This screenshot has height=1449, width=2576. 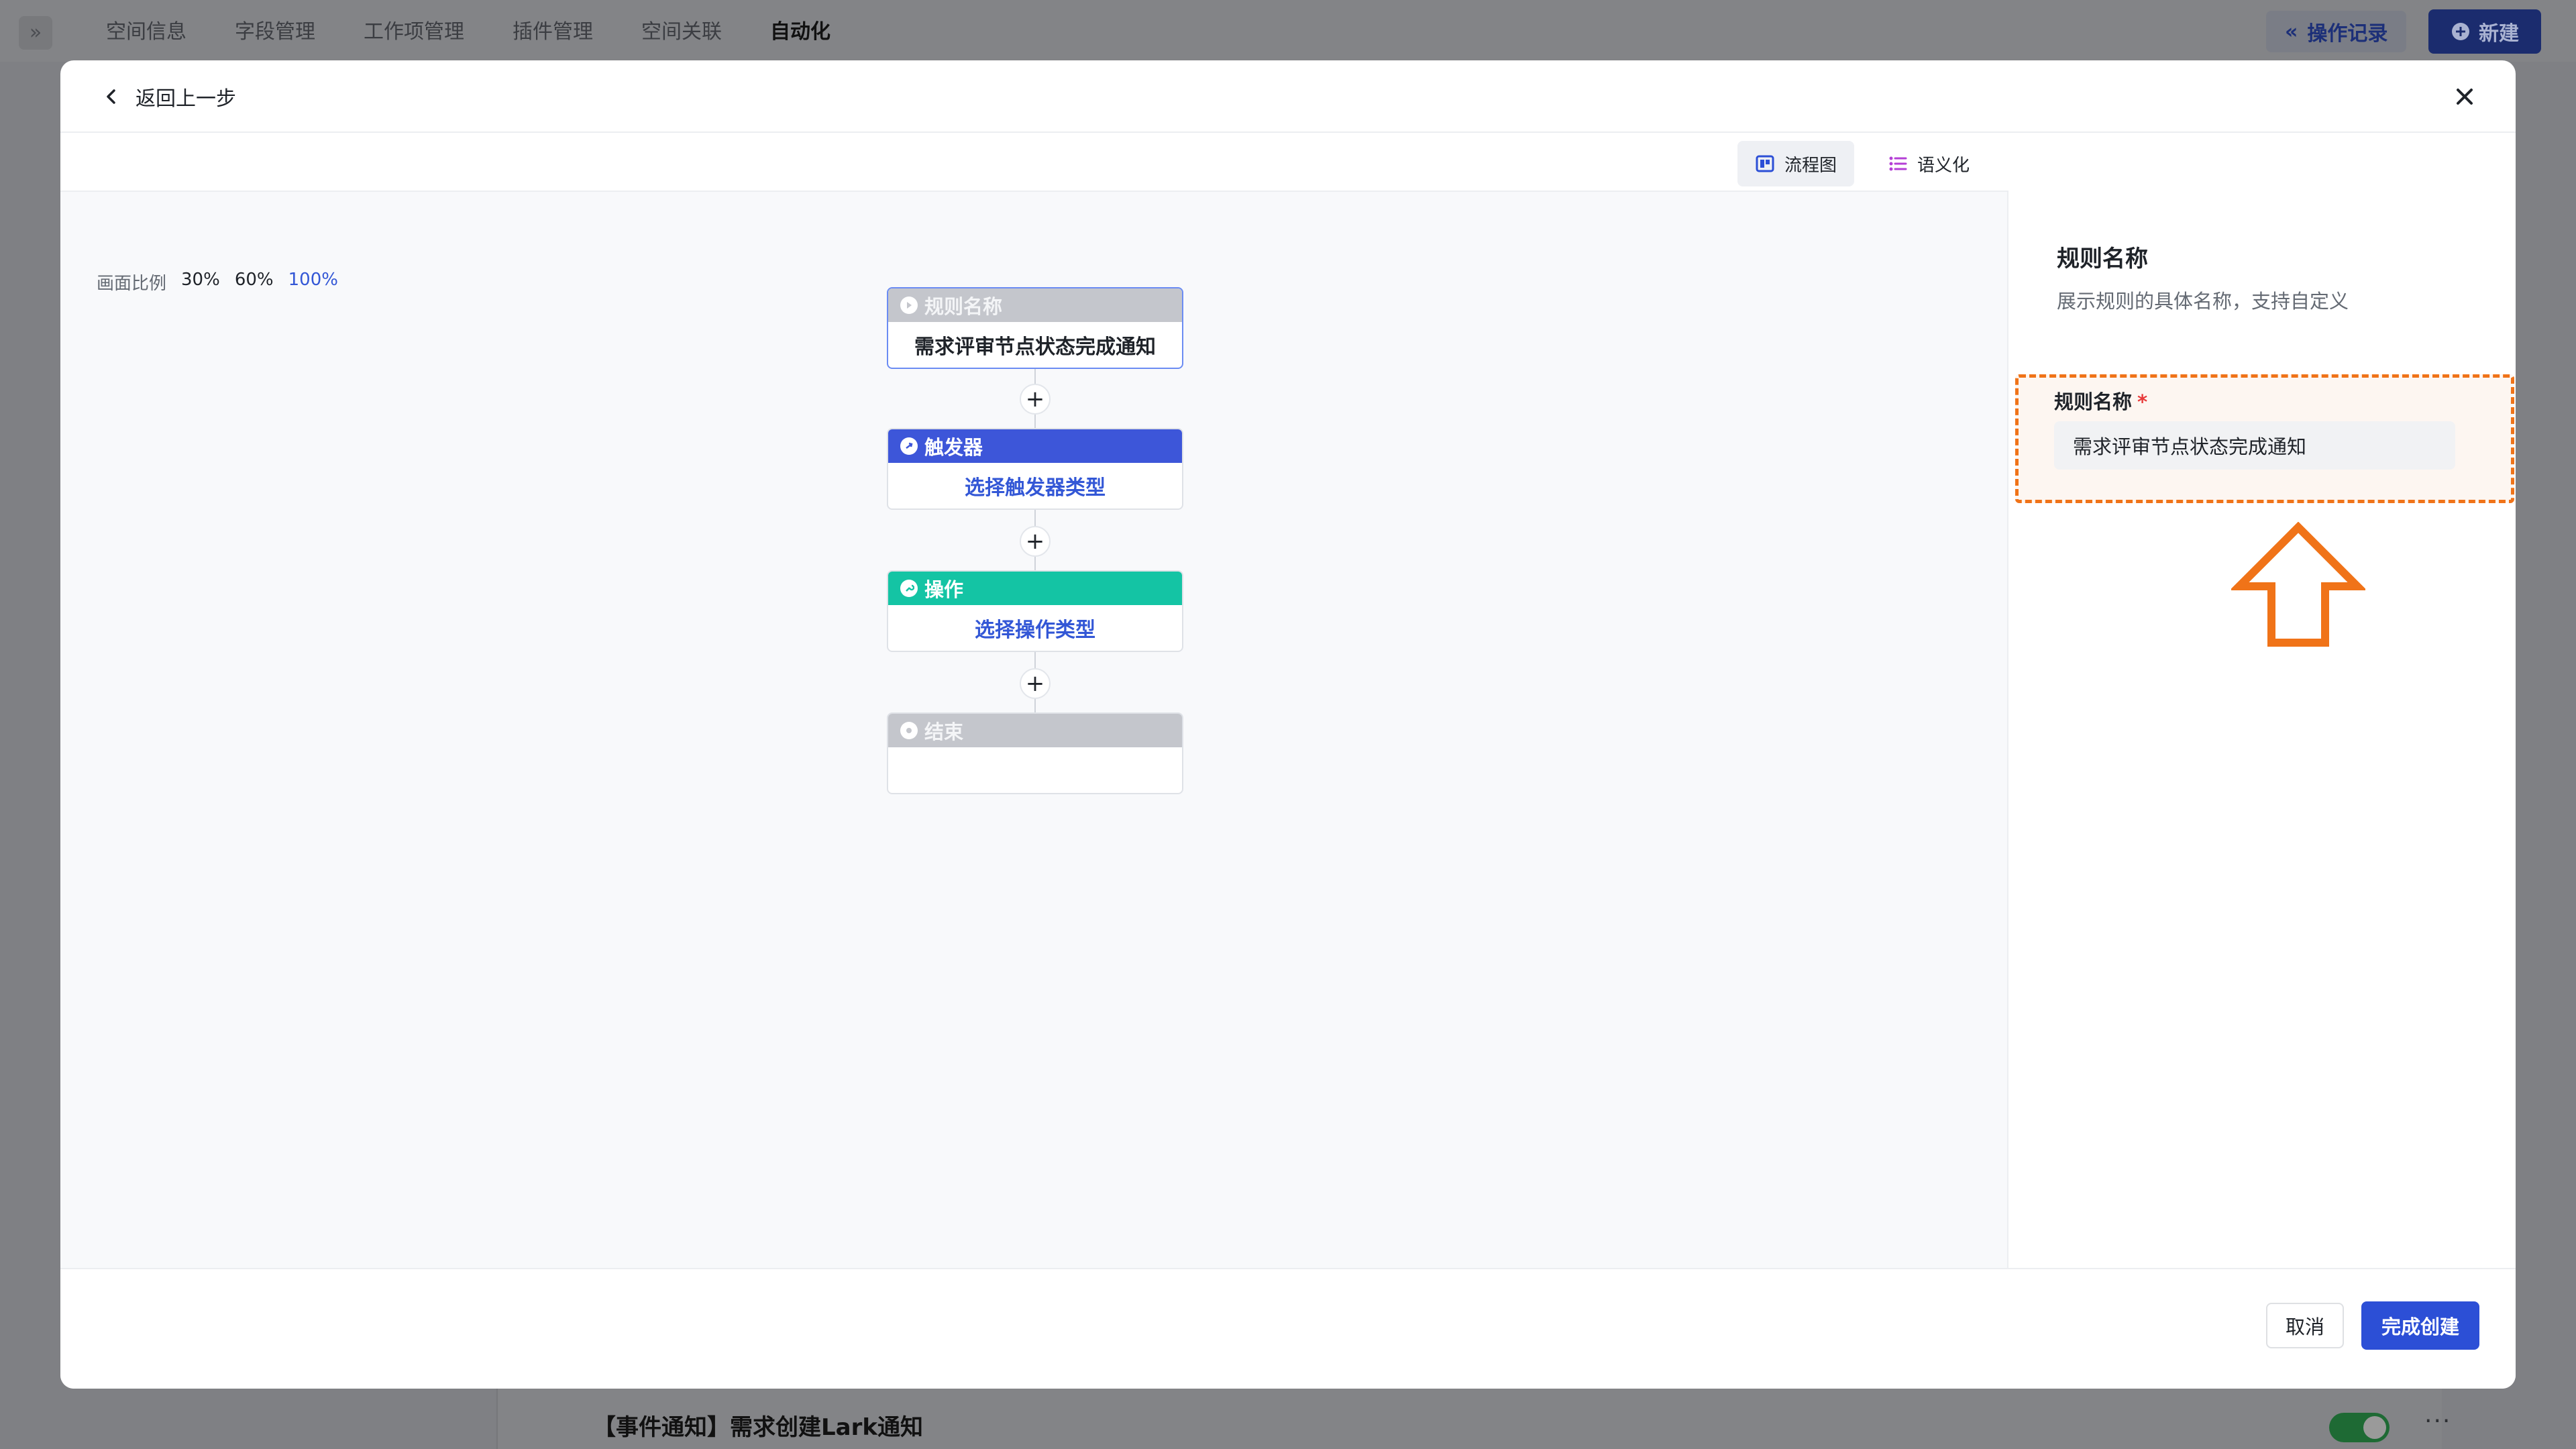 I want to click on trigger-node-header: 触发器, so click(x=1035, y=446).